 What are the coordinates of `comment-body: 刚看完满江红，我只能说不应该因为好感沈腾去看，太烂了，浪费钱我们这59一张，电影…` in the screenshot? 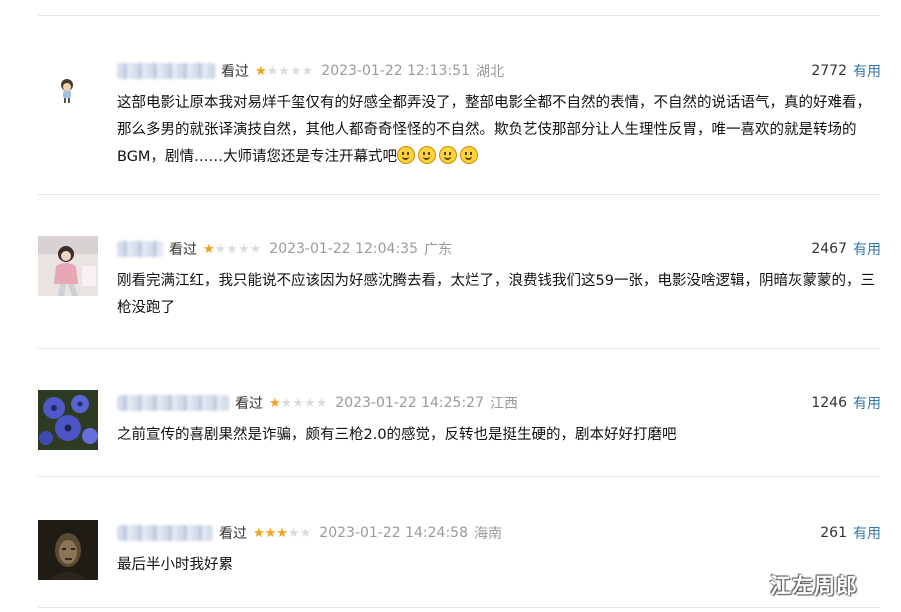 It's located at (496, 294).